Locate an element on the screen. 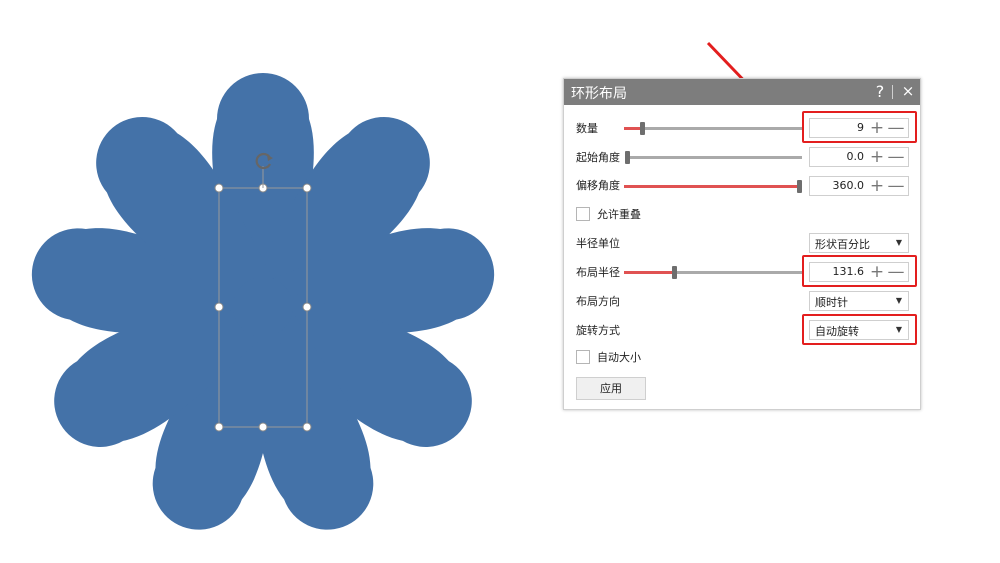  auto-size-checkbox is located at coordinates (583, 357).